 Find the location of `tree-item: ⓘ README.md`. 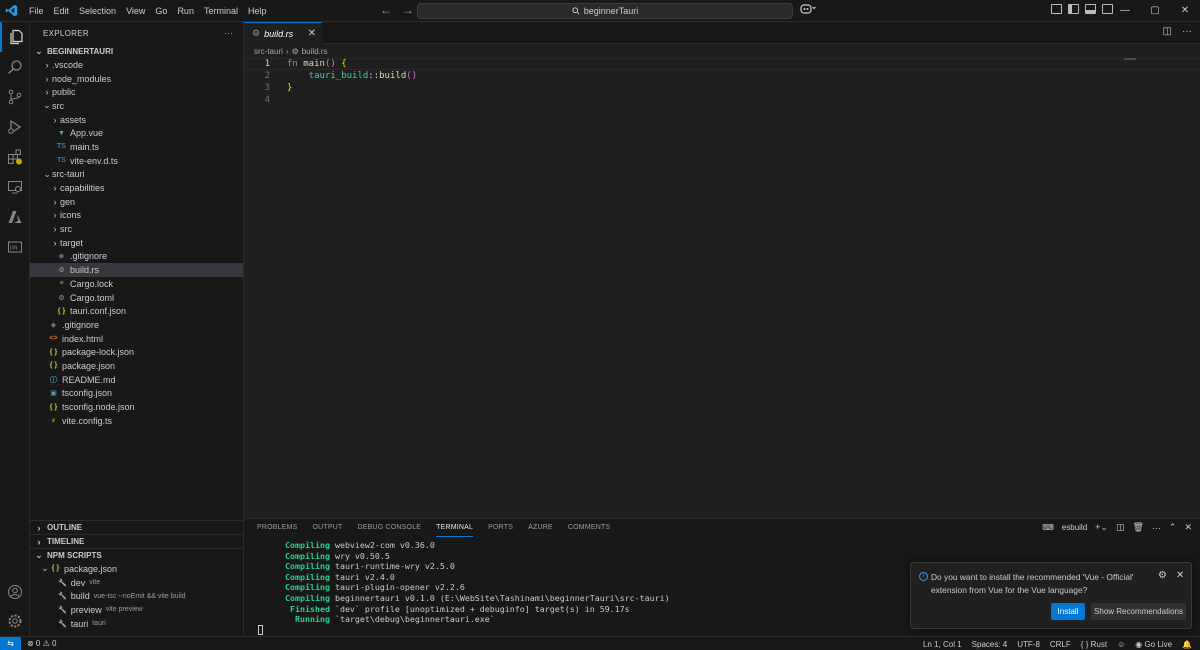

tree-item: ⓘ README.md is located at coordinates (136, 380).